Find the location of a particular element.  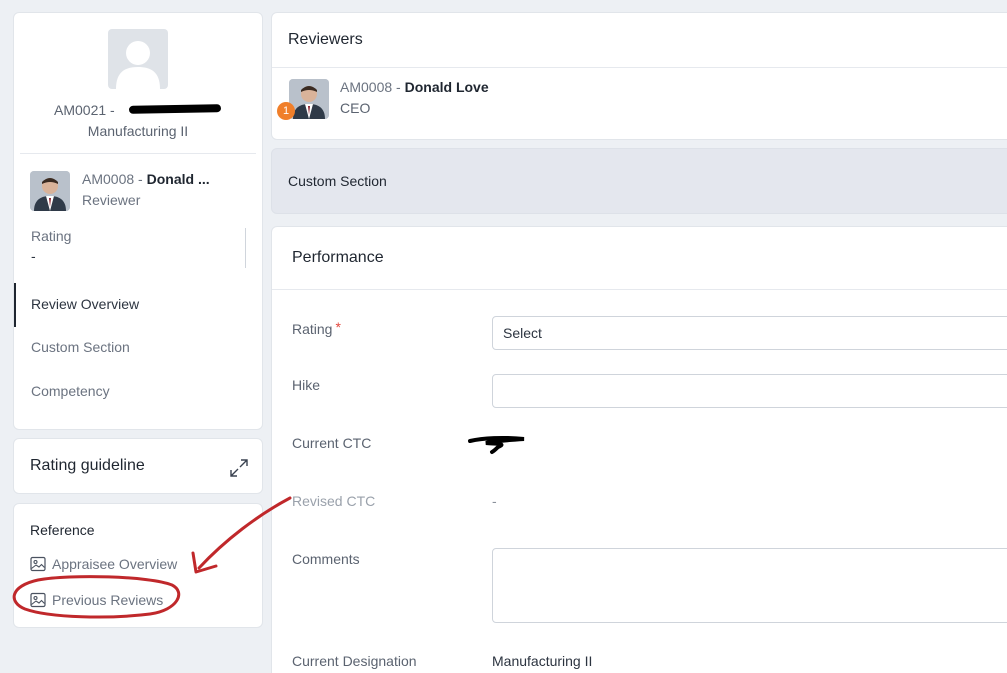

reviewers-title: Reviewers is located at coordinates (325, 39).